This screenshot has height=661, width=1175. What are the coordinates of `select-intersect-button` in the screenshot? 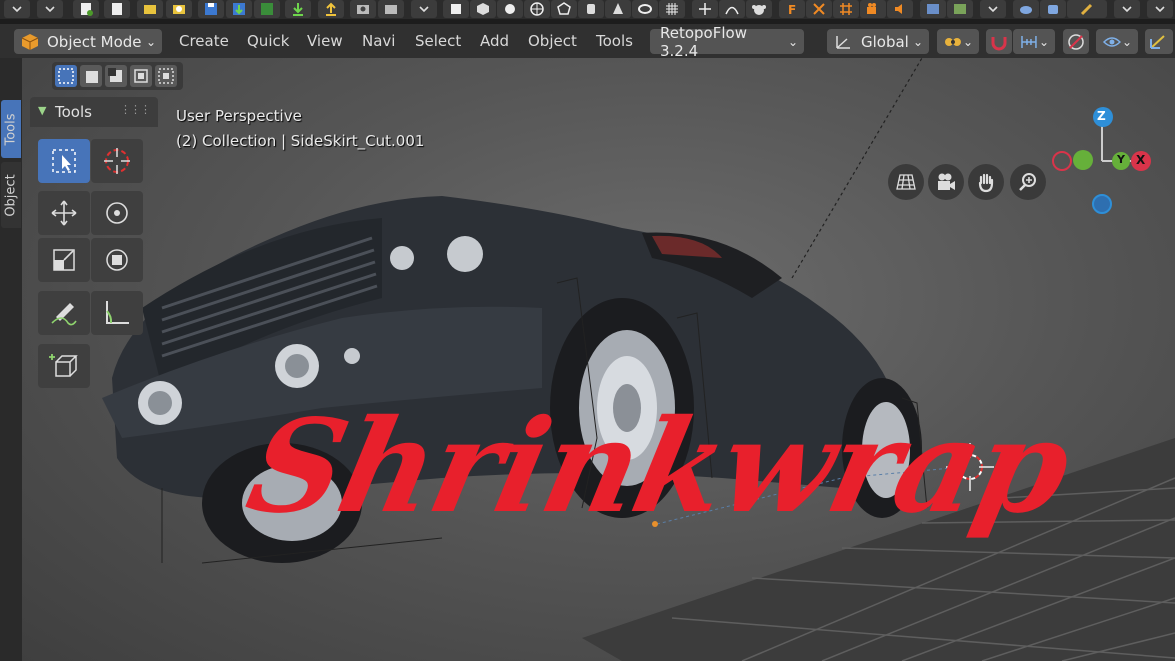 It's located at (166, 76).